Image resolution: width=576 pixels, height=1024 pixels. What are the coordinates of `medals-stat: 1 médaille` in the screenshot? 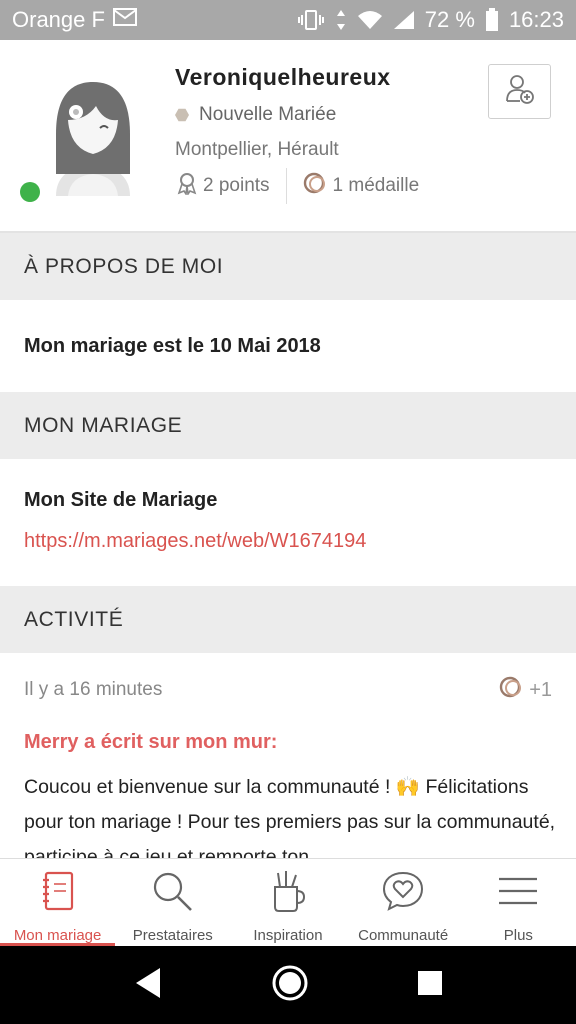 It's located at (361, 186).